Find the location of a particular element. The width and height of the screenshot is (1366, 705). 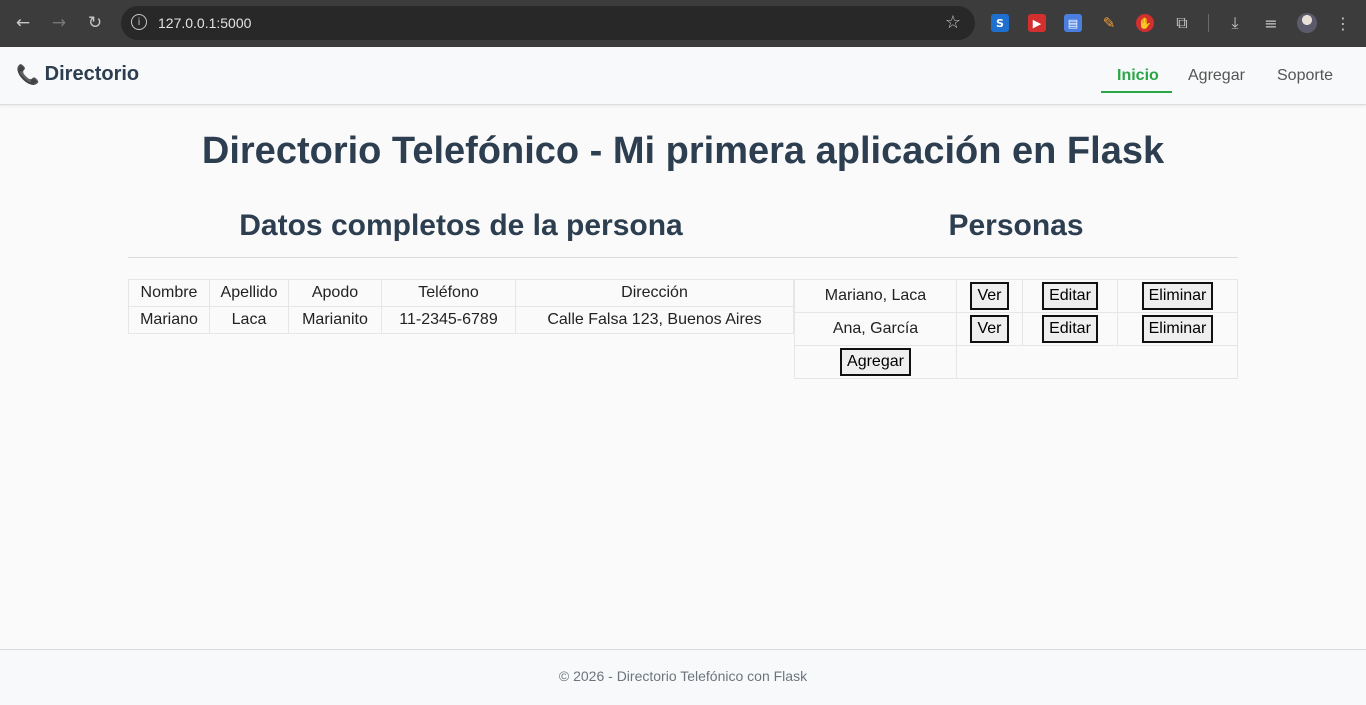

docs-extension-icon: ▤ is located at coordinates (1073, 23).